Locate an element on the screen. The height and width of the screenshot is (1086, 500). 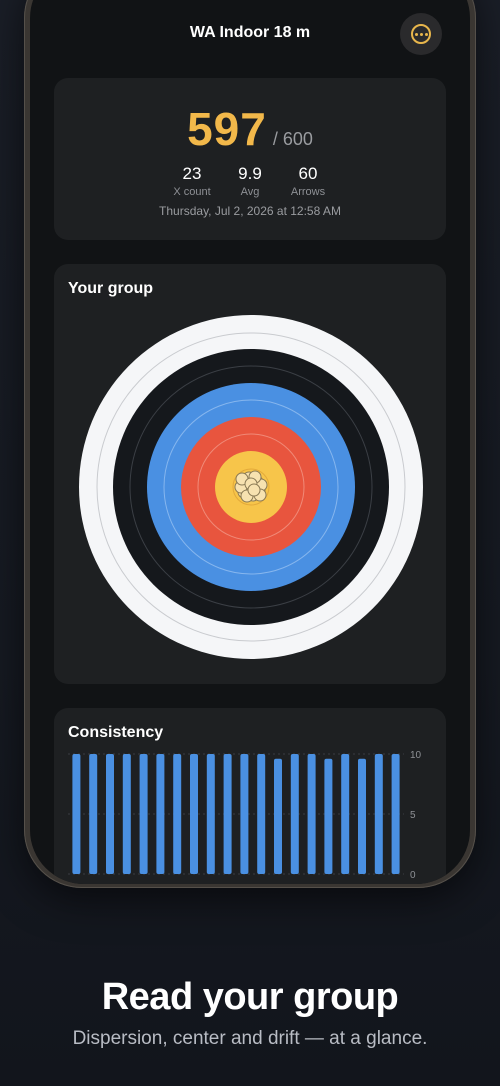
stat-value: 23 is located at coordinates (192, 173).